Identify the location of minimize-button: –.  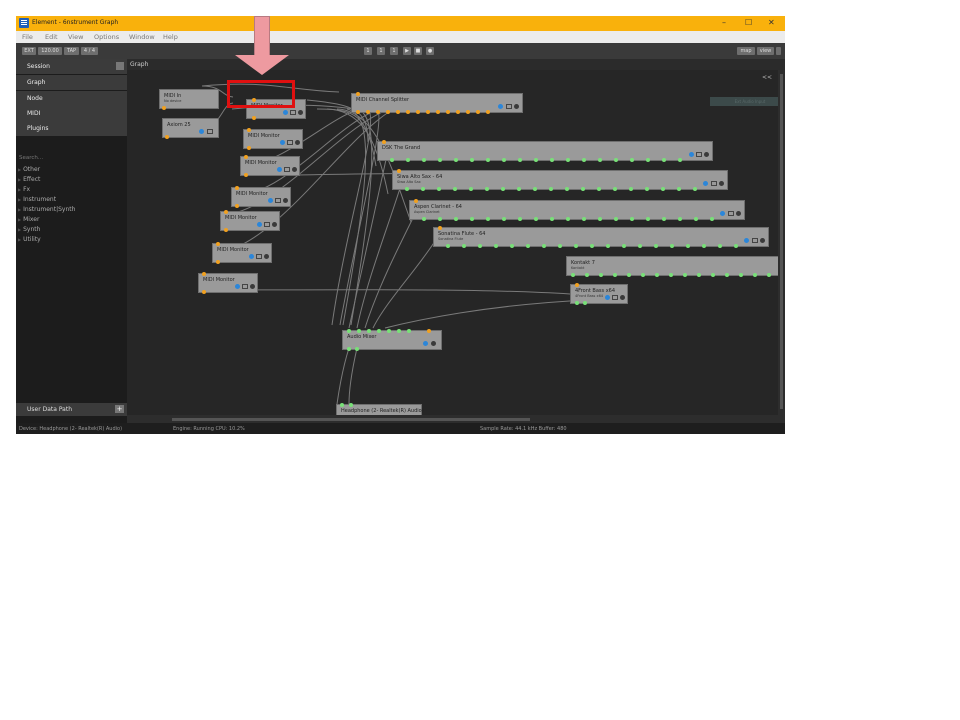
(724, 23).